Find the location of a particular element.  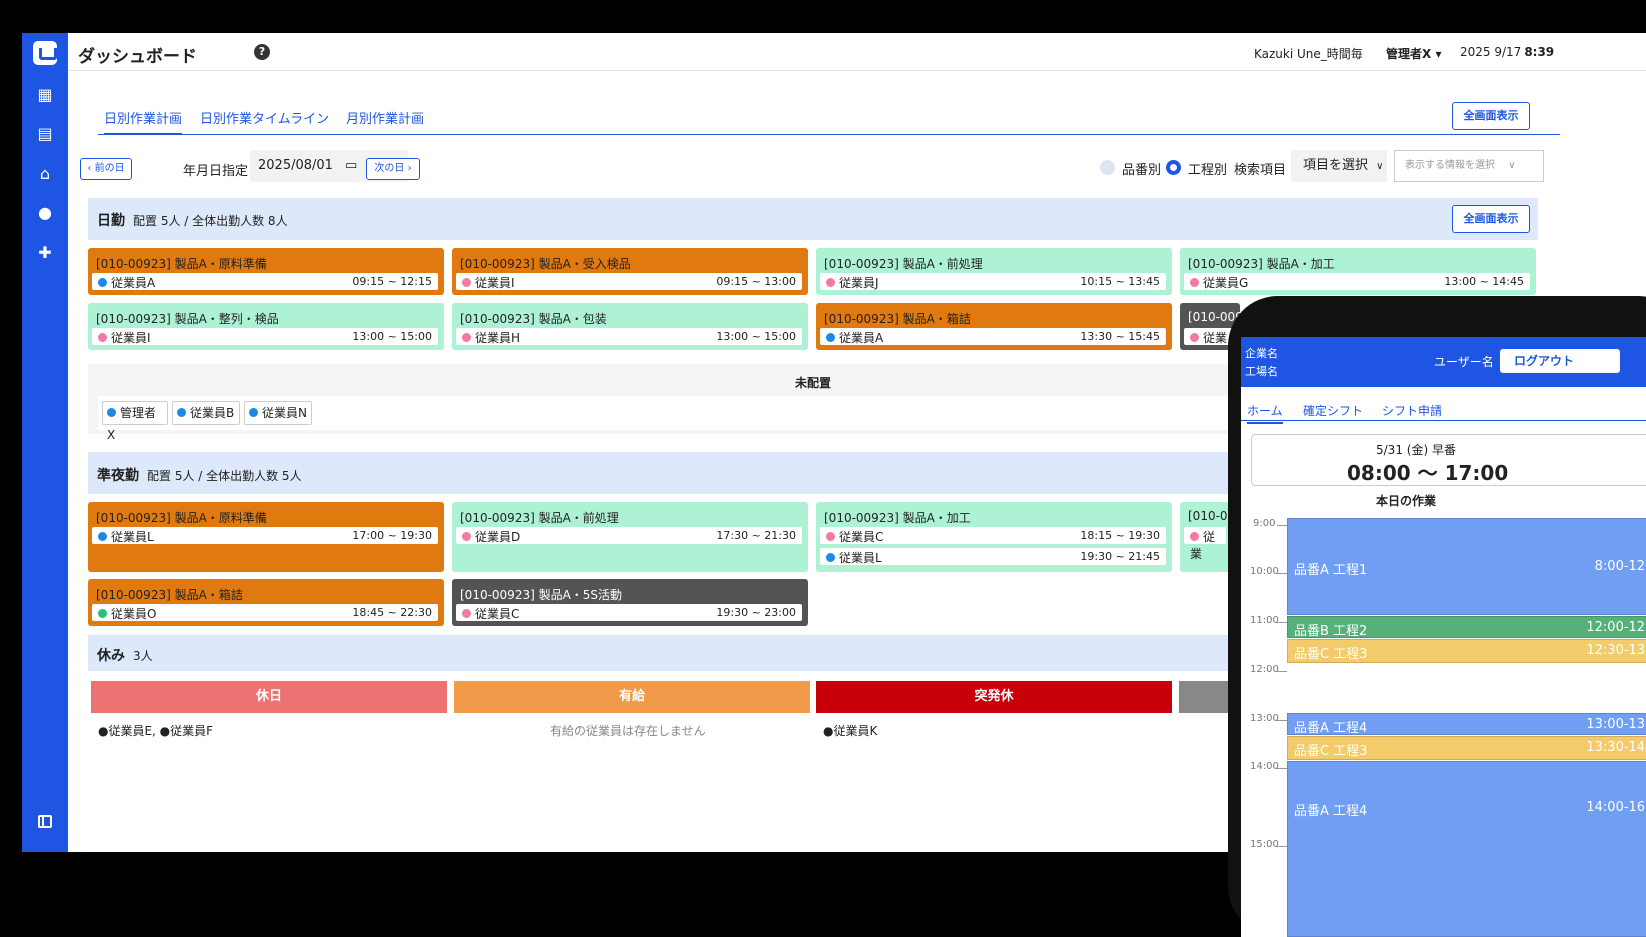

unassigned-chip: 従業員B is located at coordinates (206, 413).